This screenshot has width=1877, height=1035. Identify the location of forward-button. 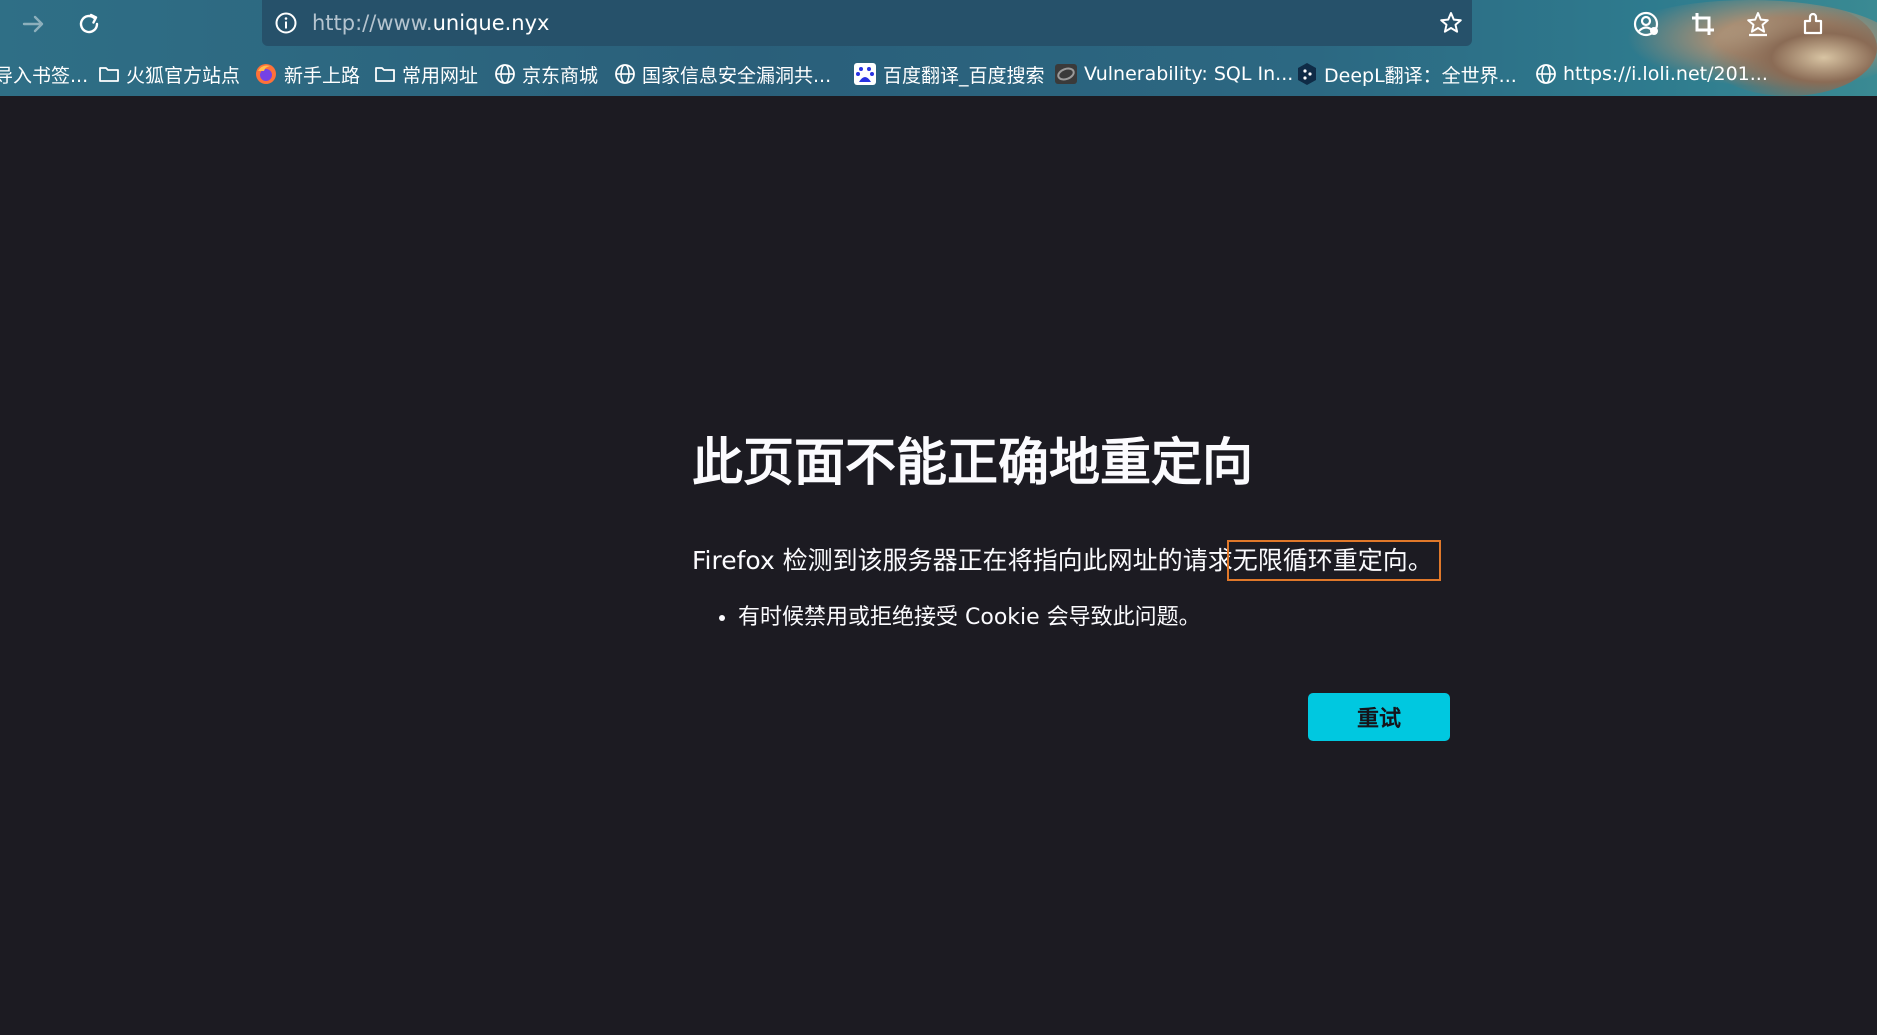
(34, 24).